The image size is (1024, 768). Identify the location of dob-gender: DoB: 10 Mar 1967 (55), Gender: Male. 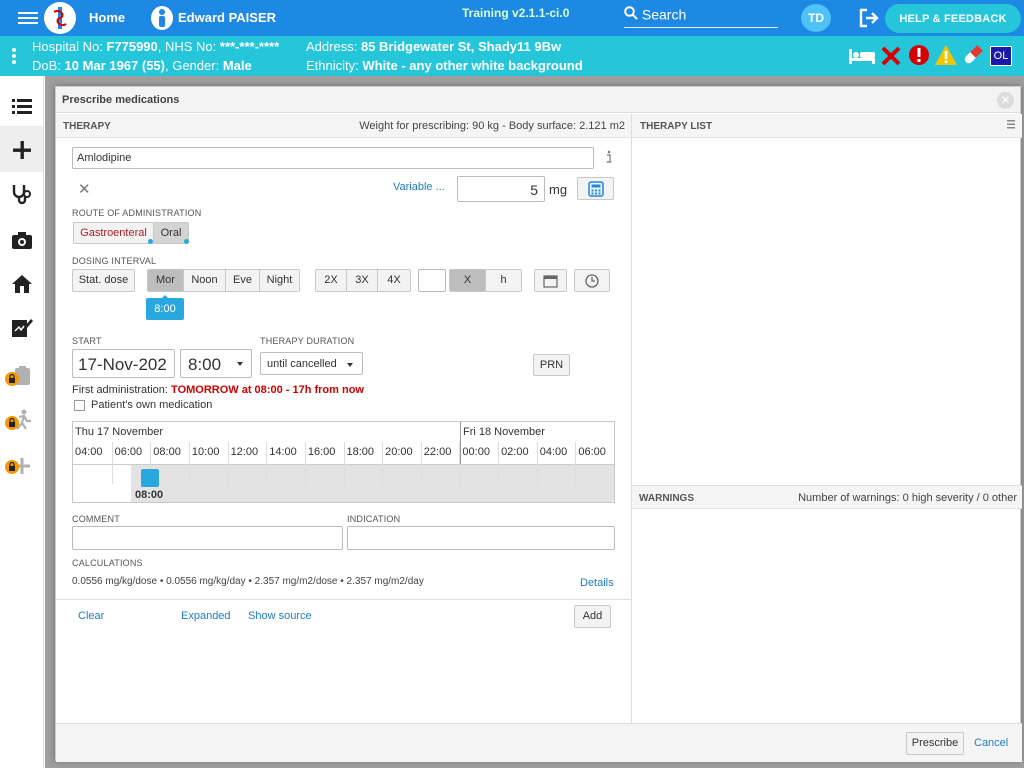
(142, 65).